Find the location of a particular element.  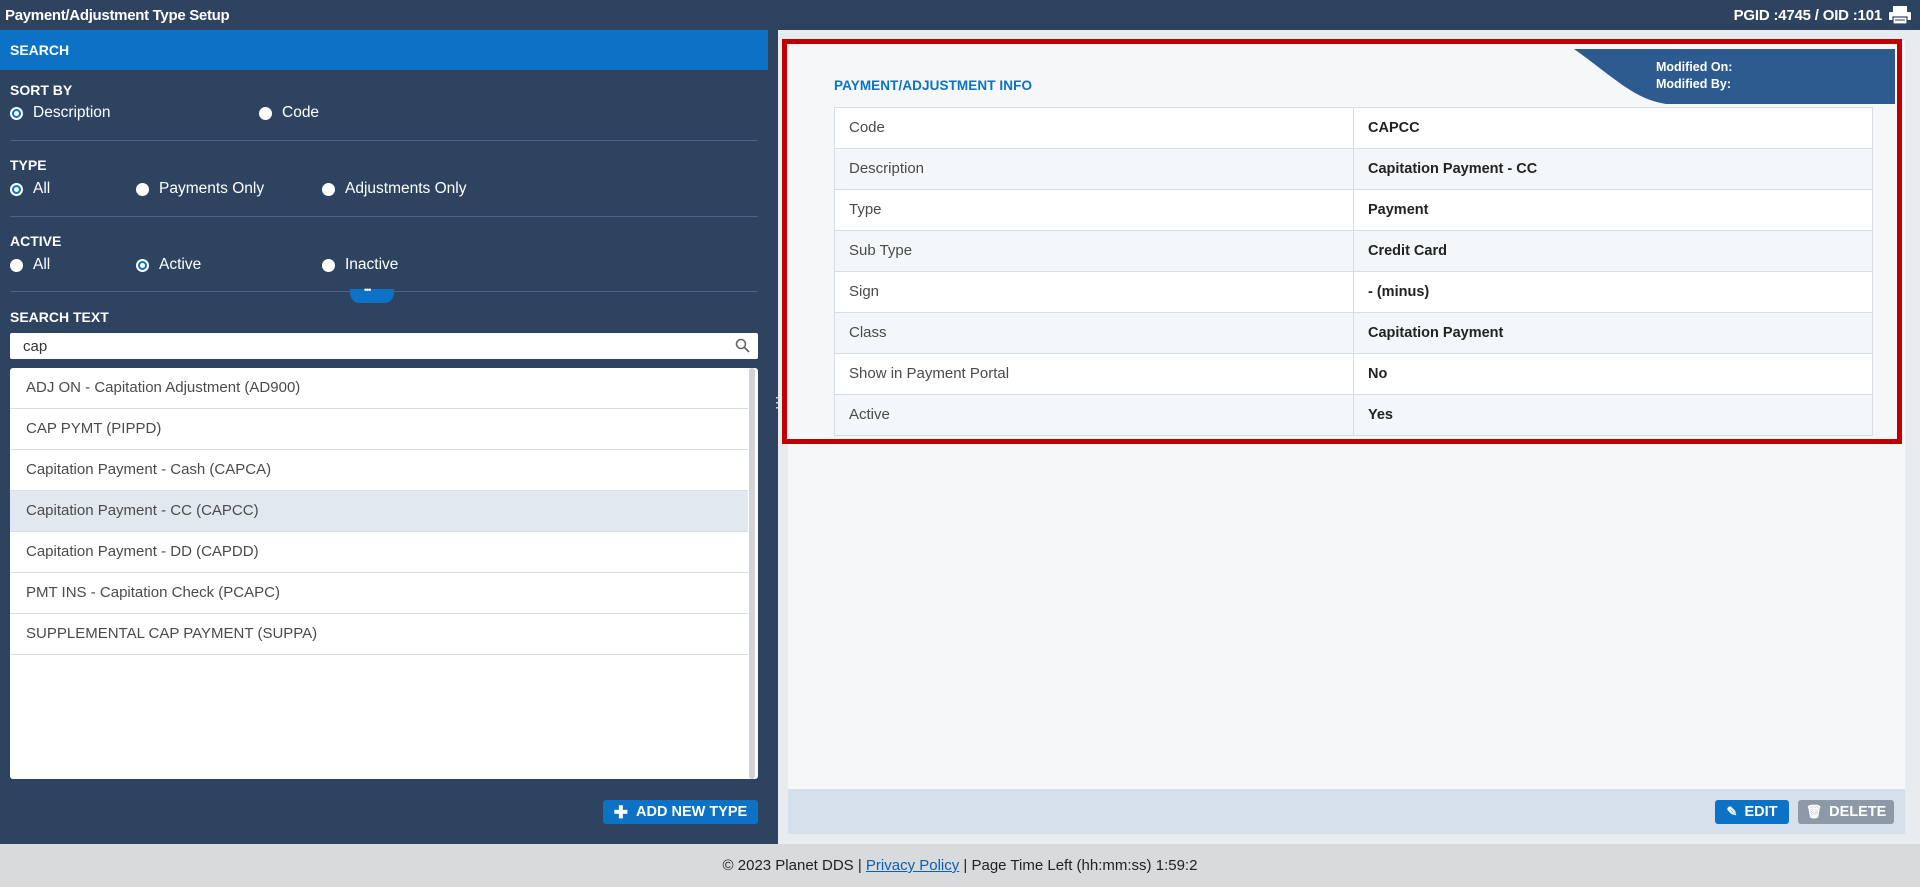

row-label: Sign is located at coordinates (1094, 292).